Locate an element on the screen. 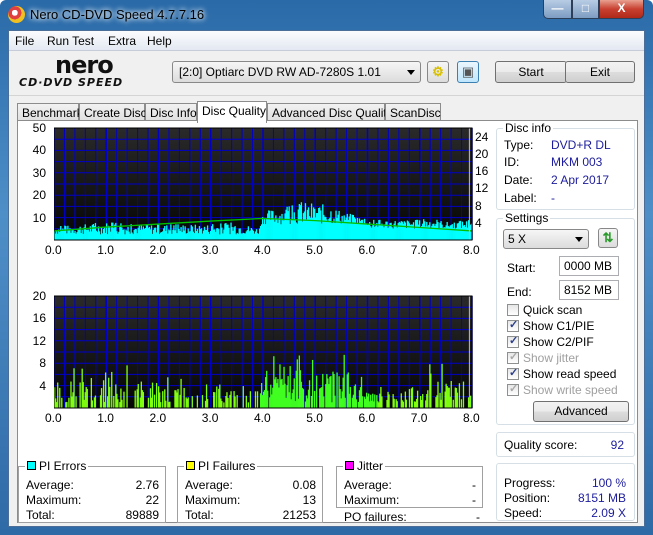  settings-title: Settings is located at coordinates (527, 218).